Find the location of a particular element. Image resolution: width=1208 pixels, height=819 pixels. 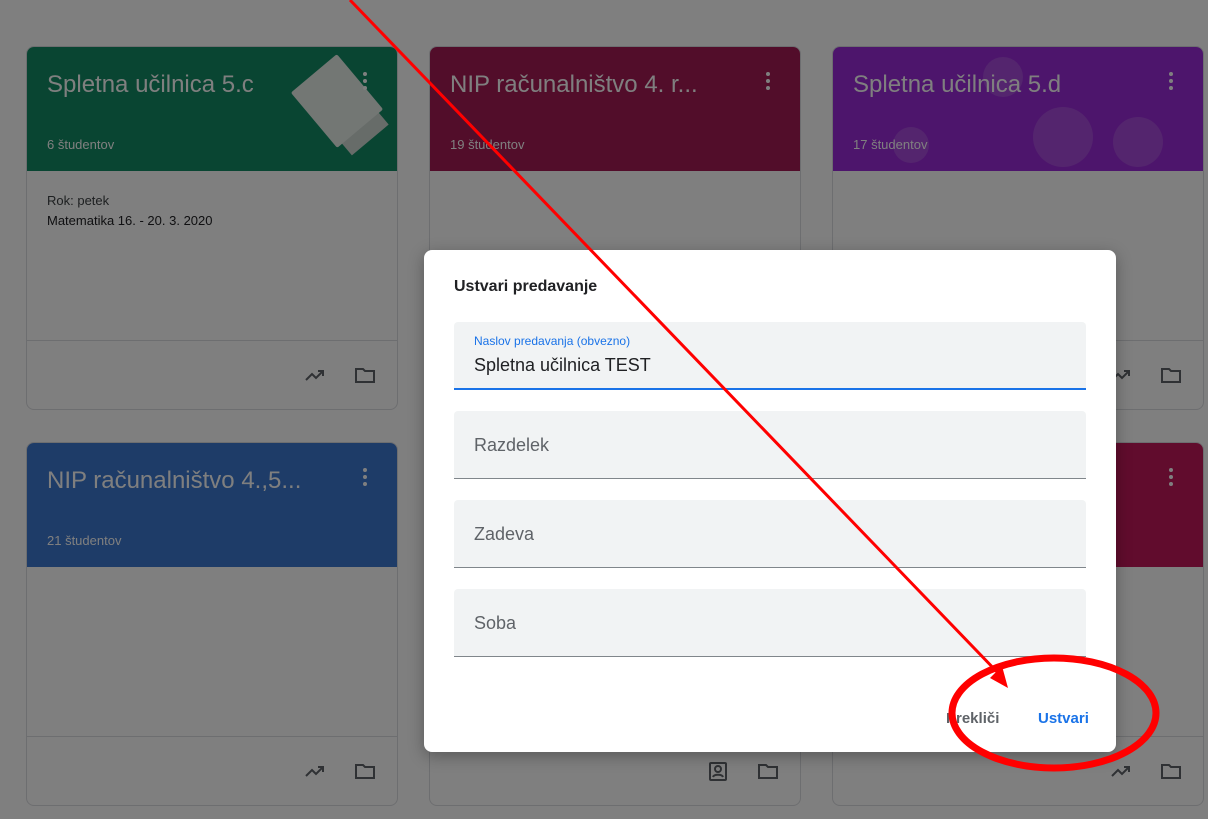

create-button: Ustvari is located at coordinates (1063, 718).